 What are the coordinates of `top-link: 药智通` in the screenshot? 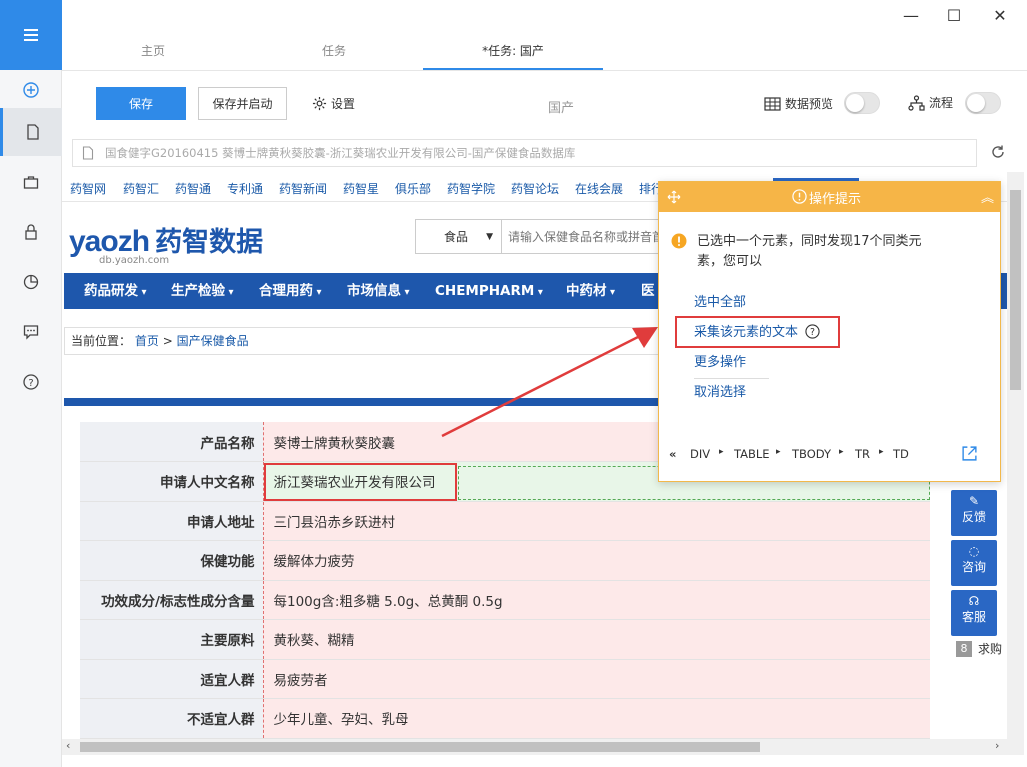 It's located at (193, 188).